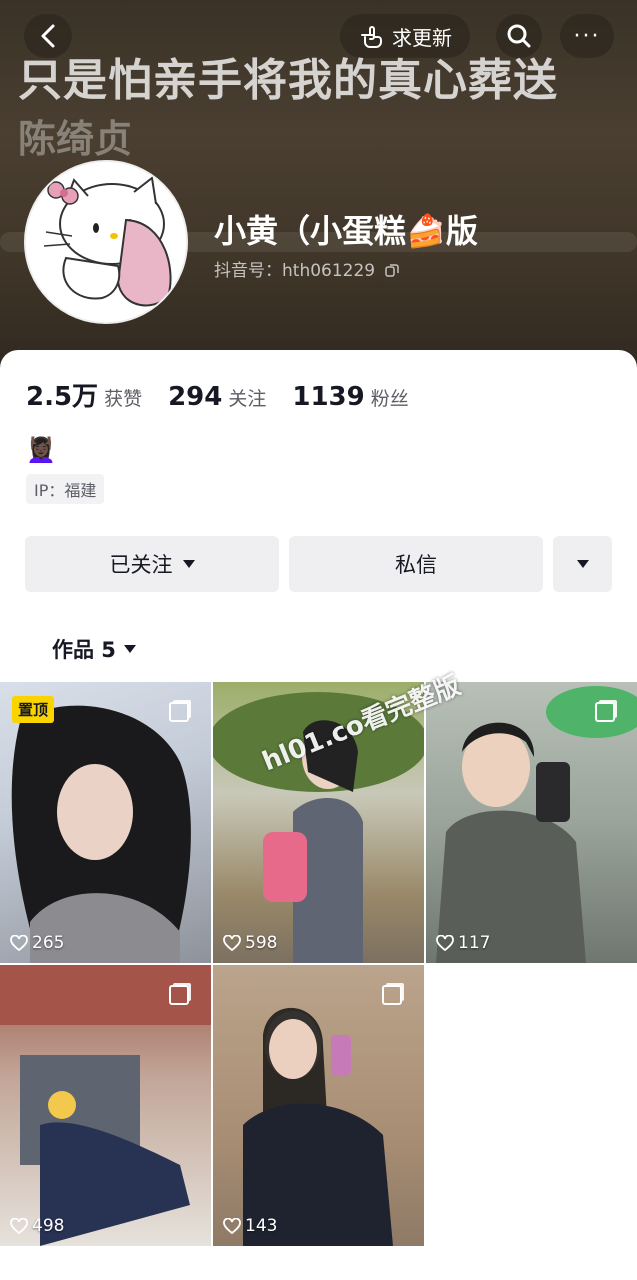 The width and height of the screenshot is (637, 1280). What do you see at coordinates (371, 37) in the screenshot?
I see `hand-pointer-icon` at bounding box center [371, 37].